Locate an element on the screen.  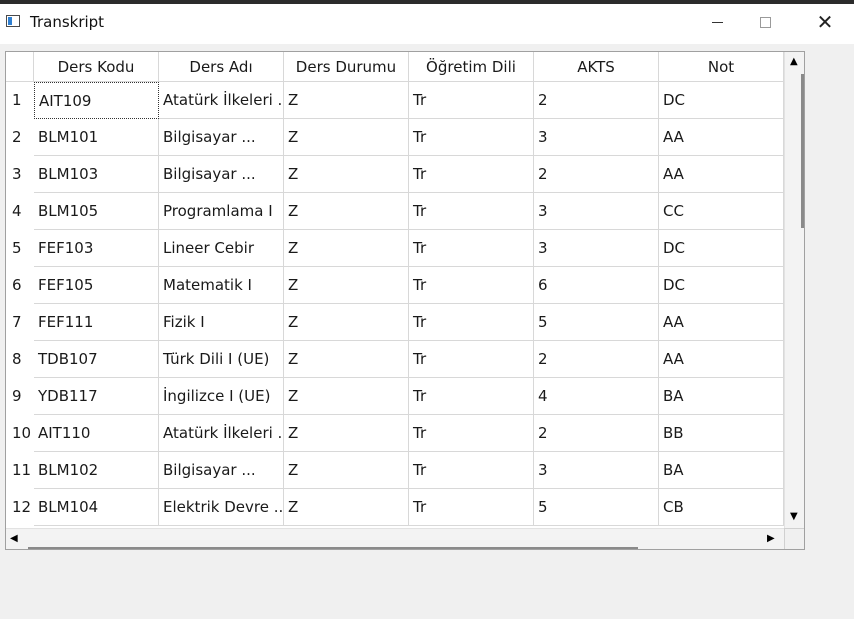
row-header: 12 is located at coordinates (20, 507).